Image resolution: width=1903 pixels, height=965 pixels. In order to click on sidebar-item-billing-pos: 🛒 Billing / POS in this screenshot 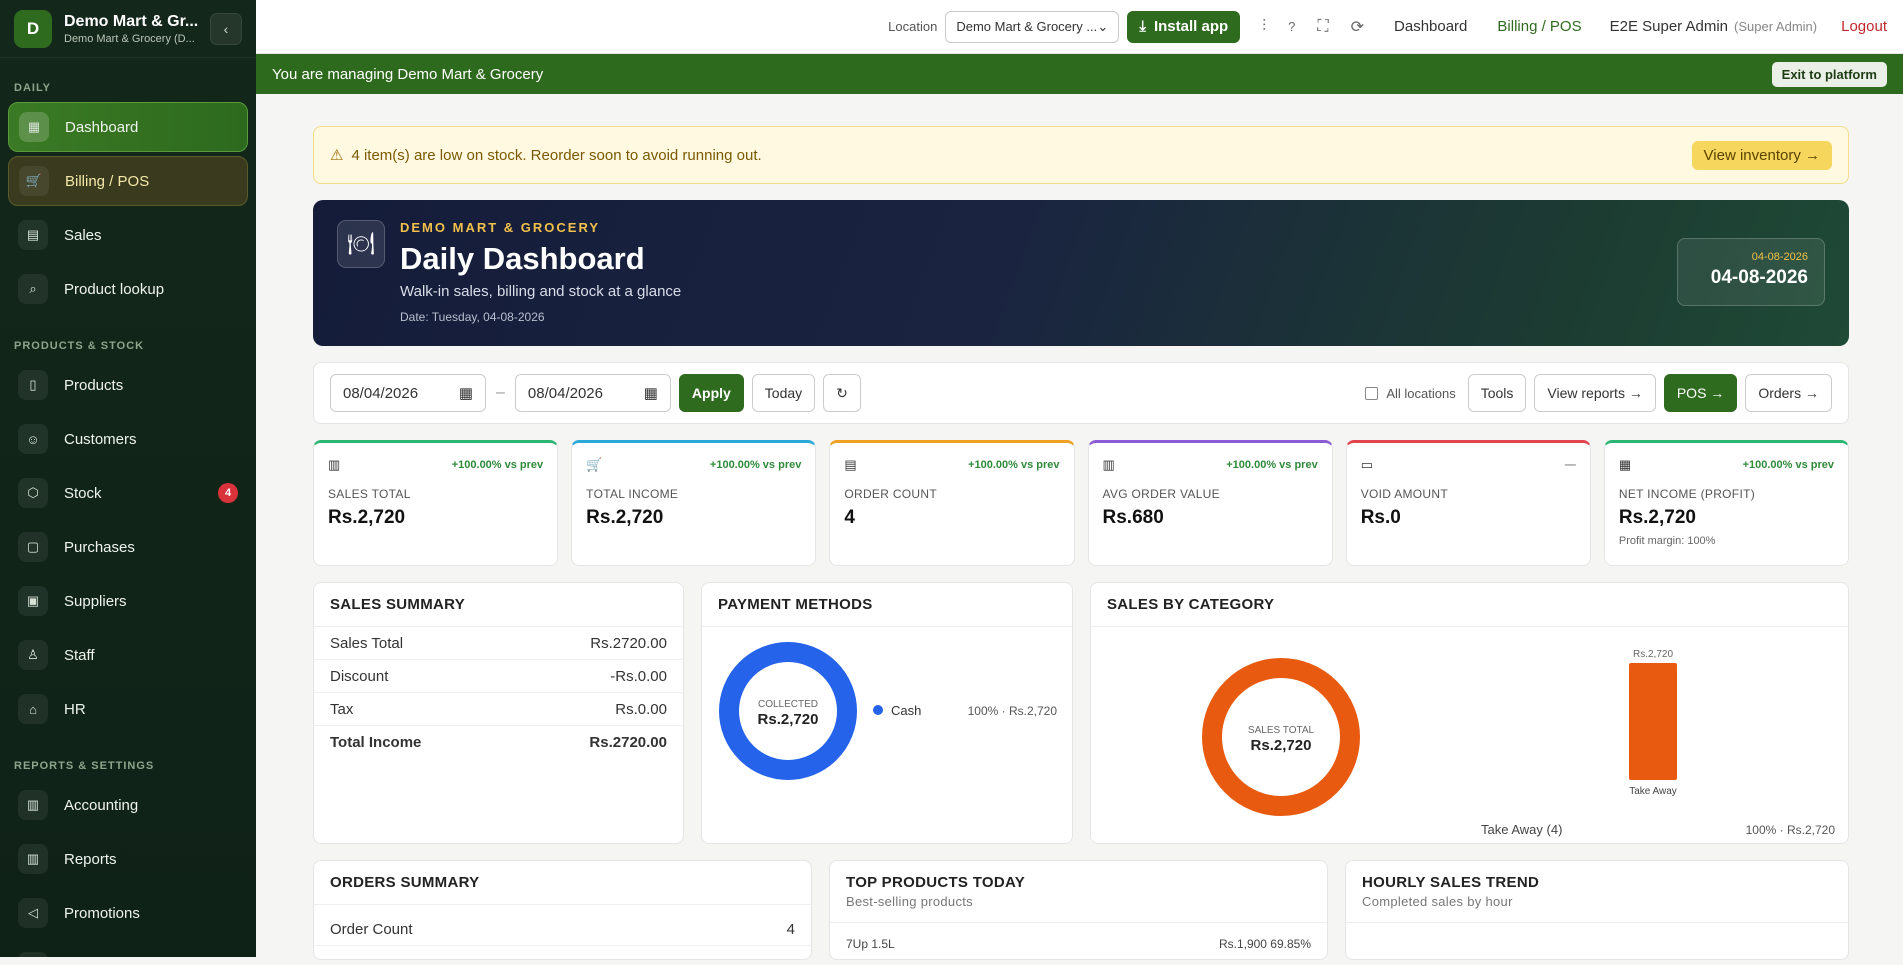, I will do `click(128, 181)`.